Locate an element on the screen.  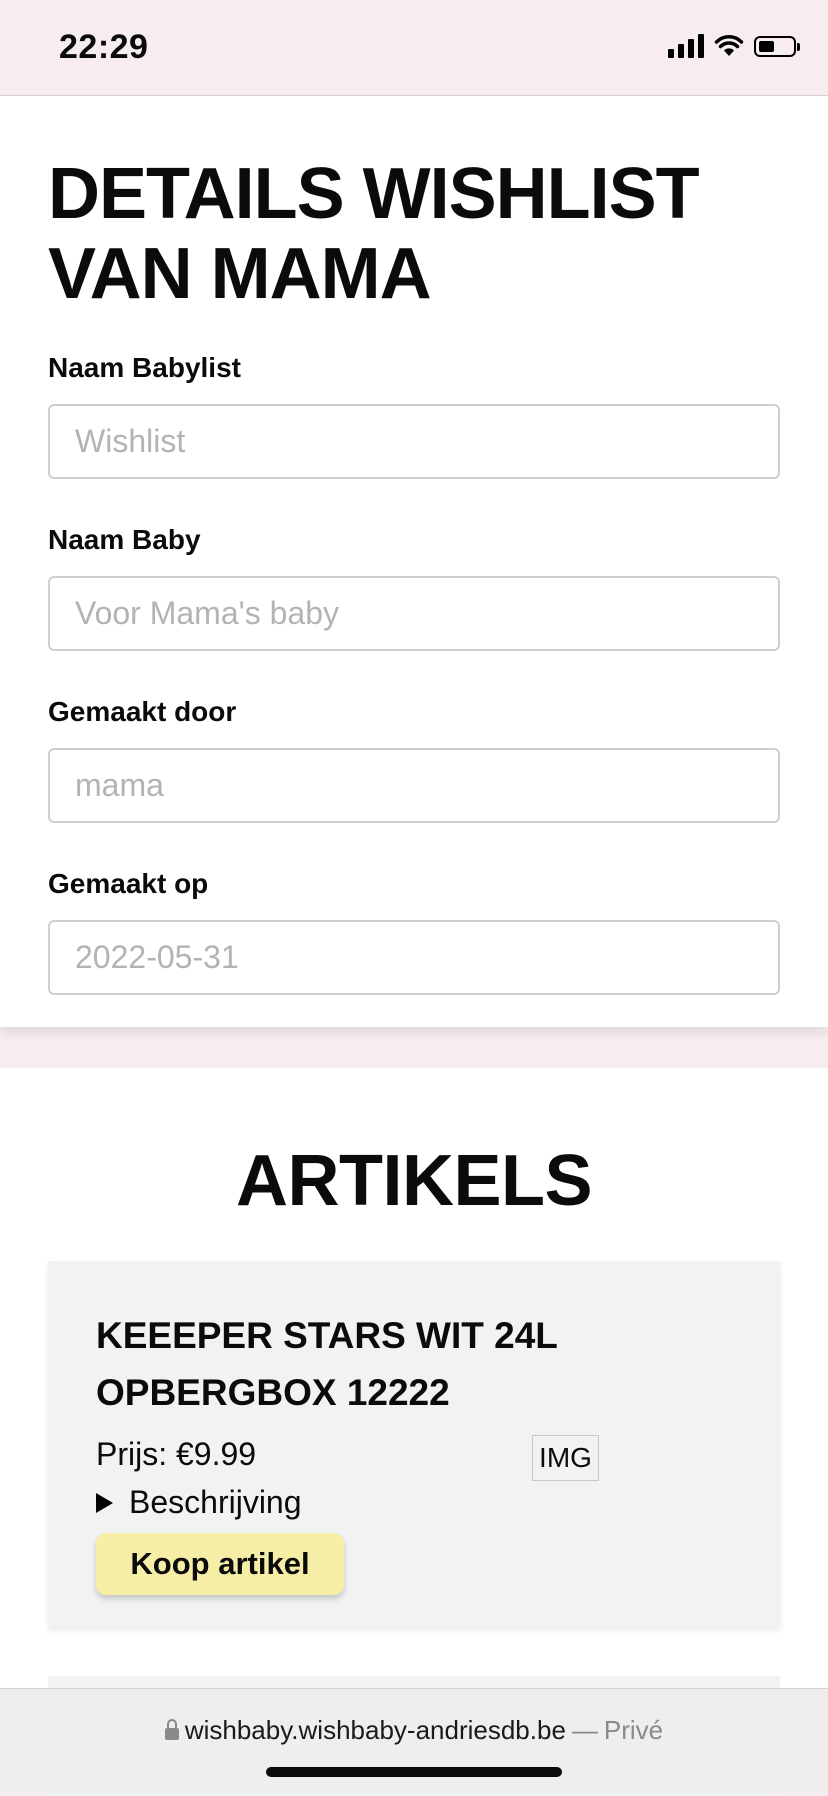
article-name: KEEEPER STARS WIT 24L OPBERGBOX 12222 is located at coordinates (327, 1364).